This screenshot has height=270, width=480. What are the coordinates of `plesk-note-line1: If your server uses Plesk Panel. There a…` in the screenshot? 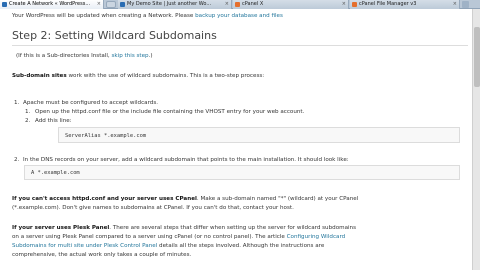 It's located at (184, 228).